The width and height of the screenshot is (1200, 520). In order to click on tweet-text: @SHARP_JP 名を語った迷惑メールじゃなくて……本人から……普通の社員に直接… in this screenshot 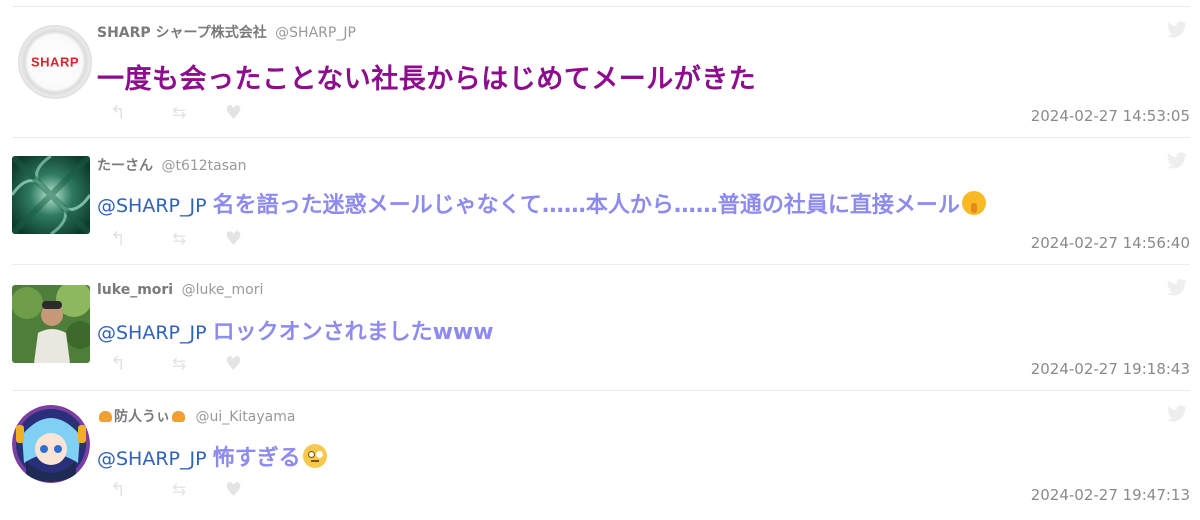, I will do `click(541, 203)`.